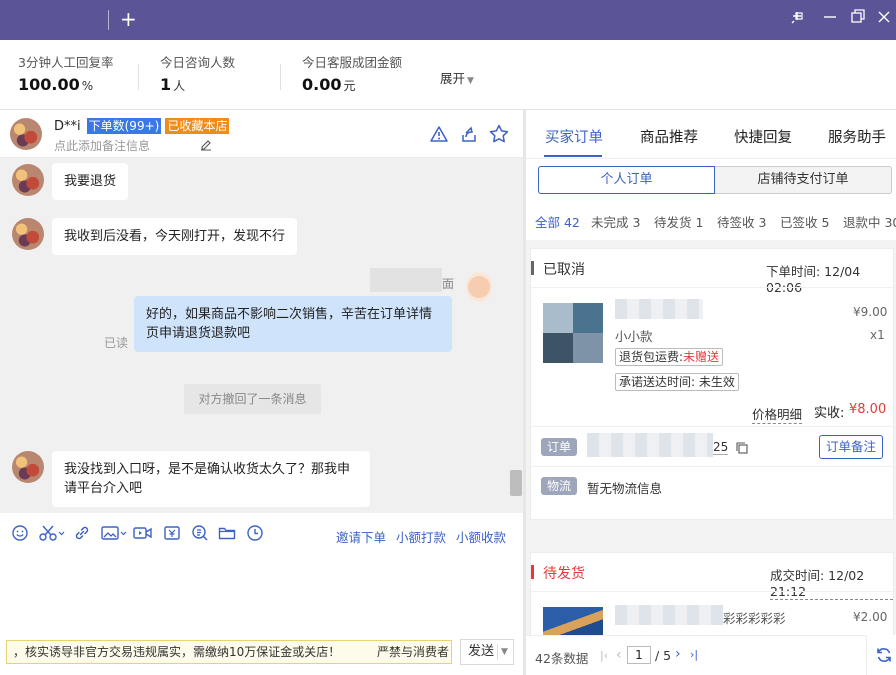 The image size is (896, 675). What do you see at coordinates (211, 479) in the screenshot?
I see `chat-message: 我没找到入口呀，是不是确认收货太久了？那我申 请平台介入吧` at bounding box center [211, 479].